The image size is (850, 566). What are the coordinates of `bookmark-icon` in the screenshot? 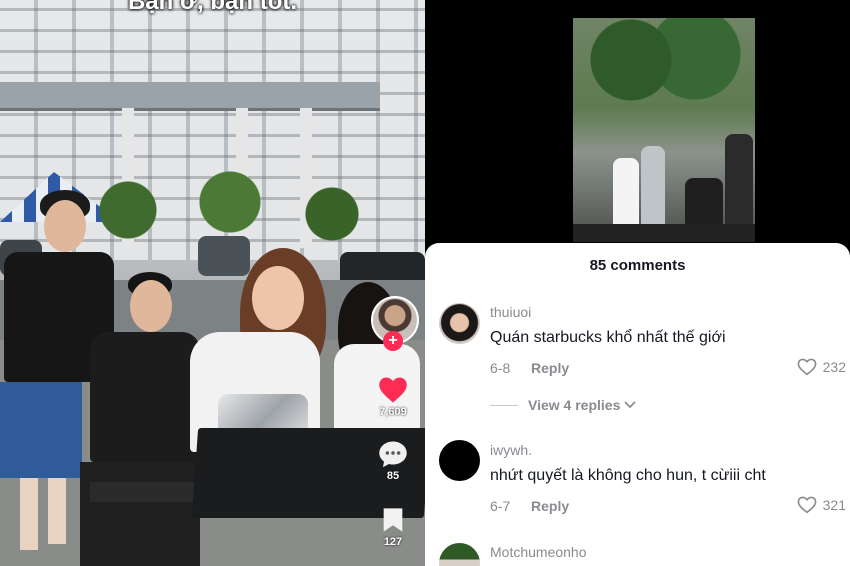 It's located at (393, 520).